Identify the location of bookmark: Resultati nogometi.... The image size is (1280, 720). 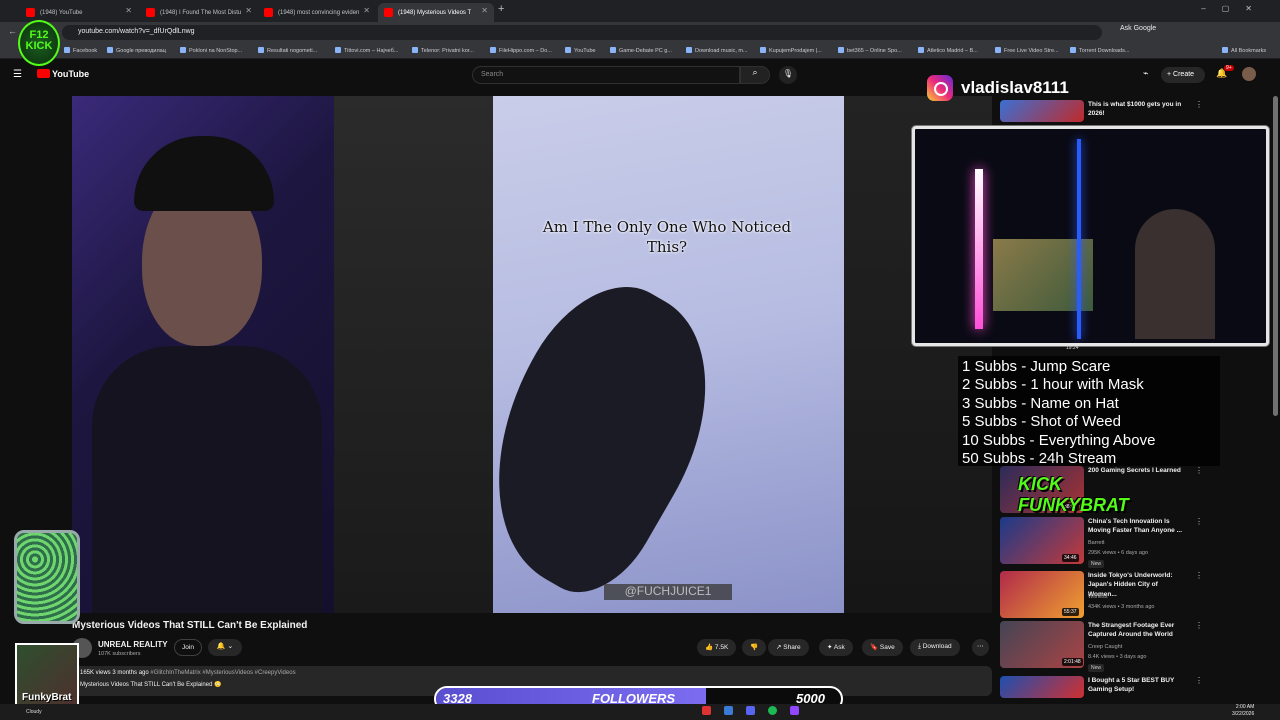
(287, 50).